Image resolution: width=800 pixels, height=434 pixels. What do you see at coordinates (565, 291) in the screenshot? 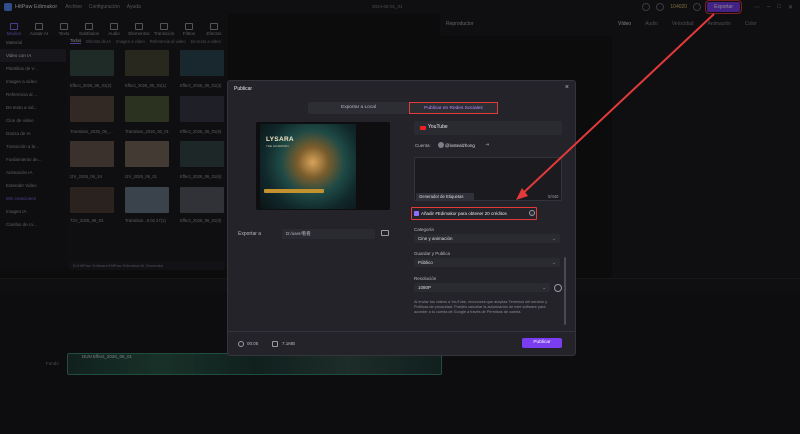
I see `dialog-scrollbar` at bounding box center [565, 291].